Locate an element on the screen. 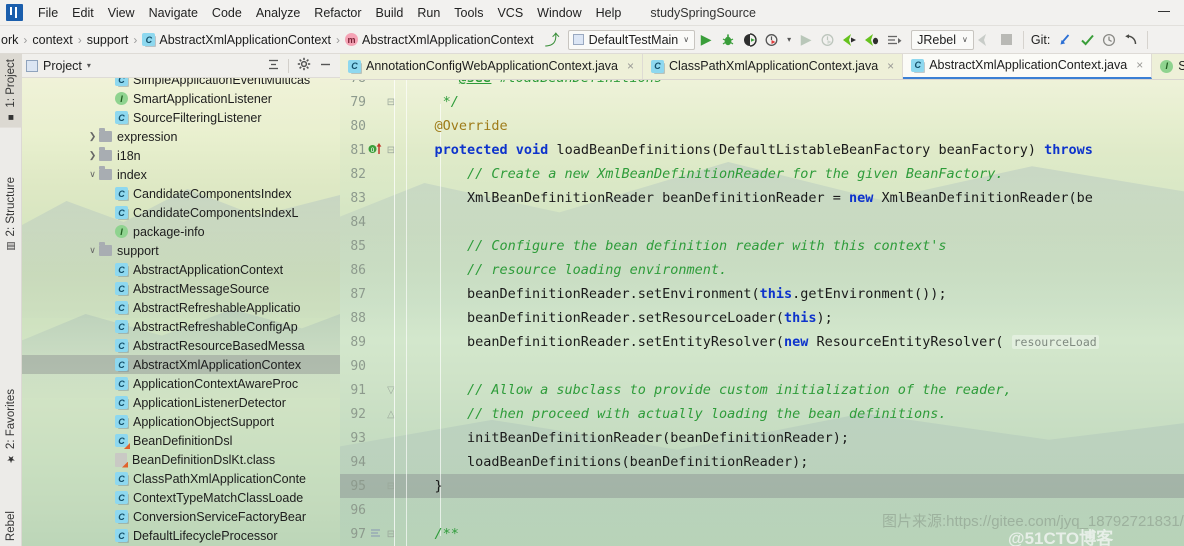  gutter-line: 81 O ⊟ is located at coordinates (371, 150).